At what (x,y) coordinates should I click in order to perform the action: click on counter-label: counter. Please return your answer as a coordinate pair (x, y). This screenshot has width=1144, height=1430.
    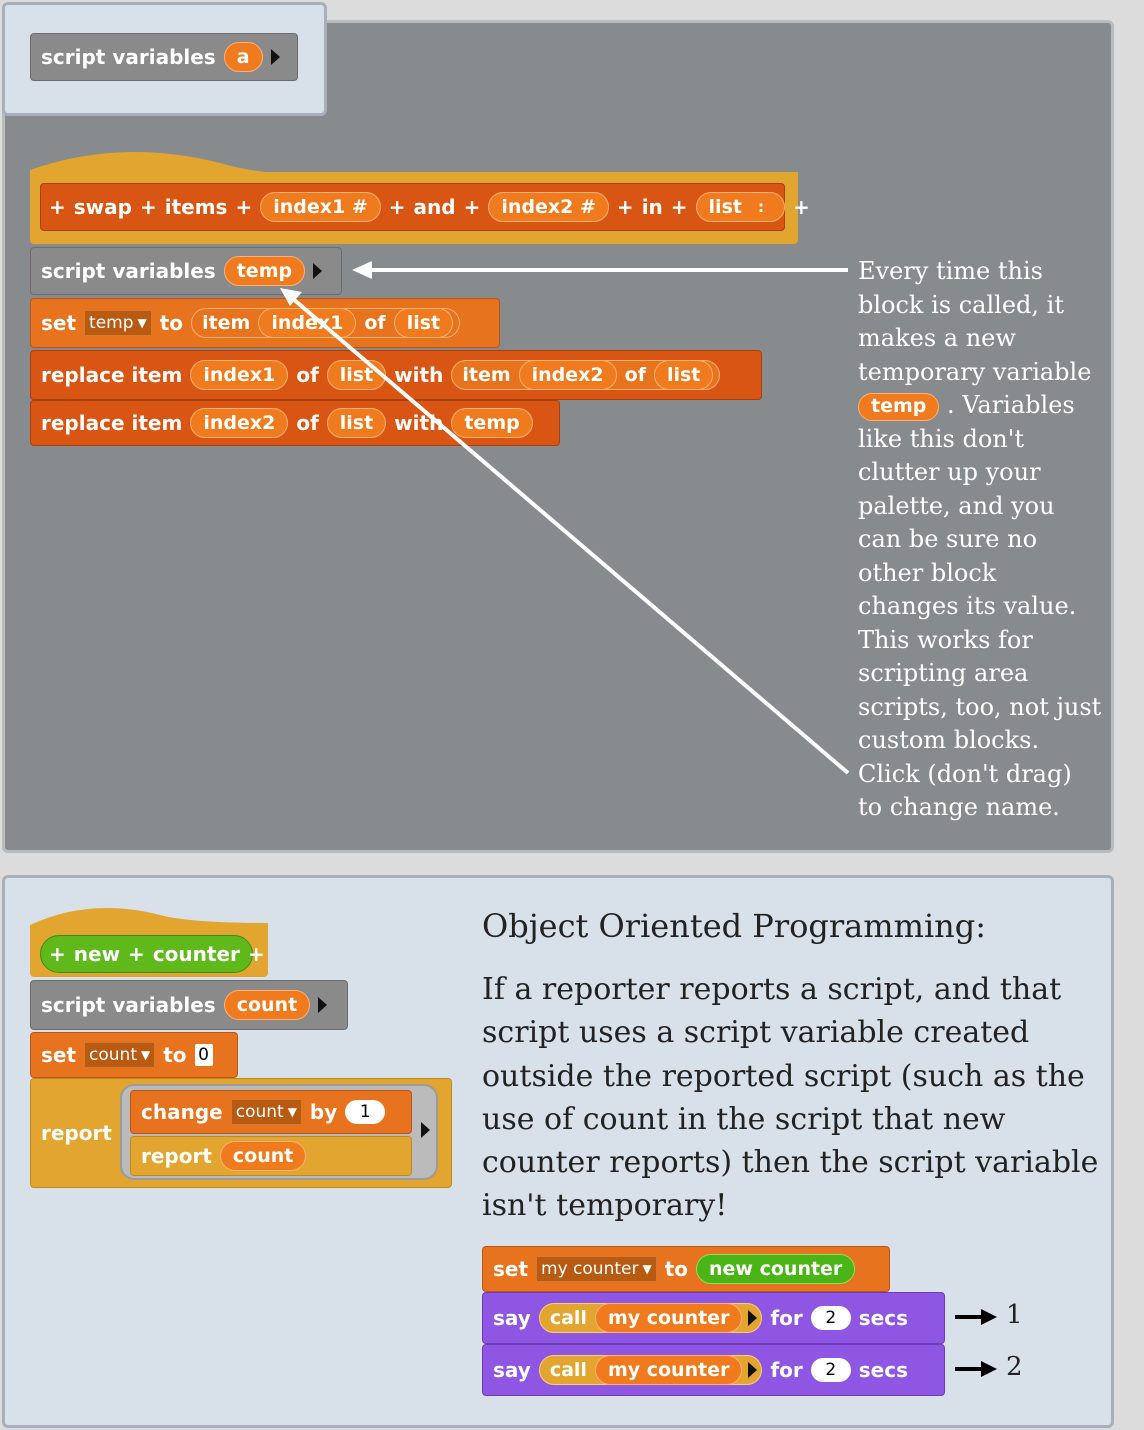
    Looking at the image, I should click on (196, 954).